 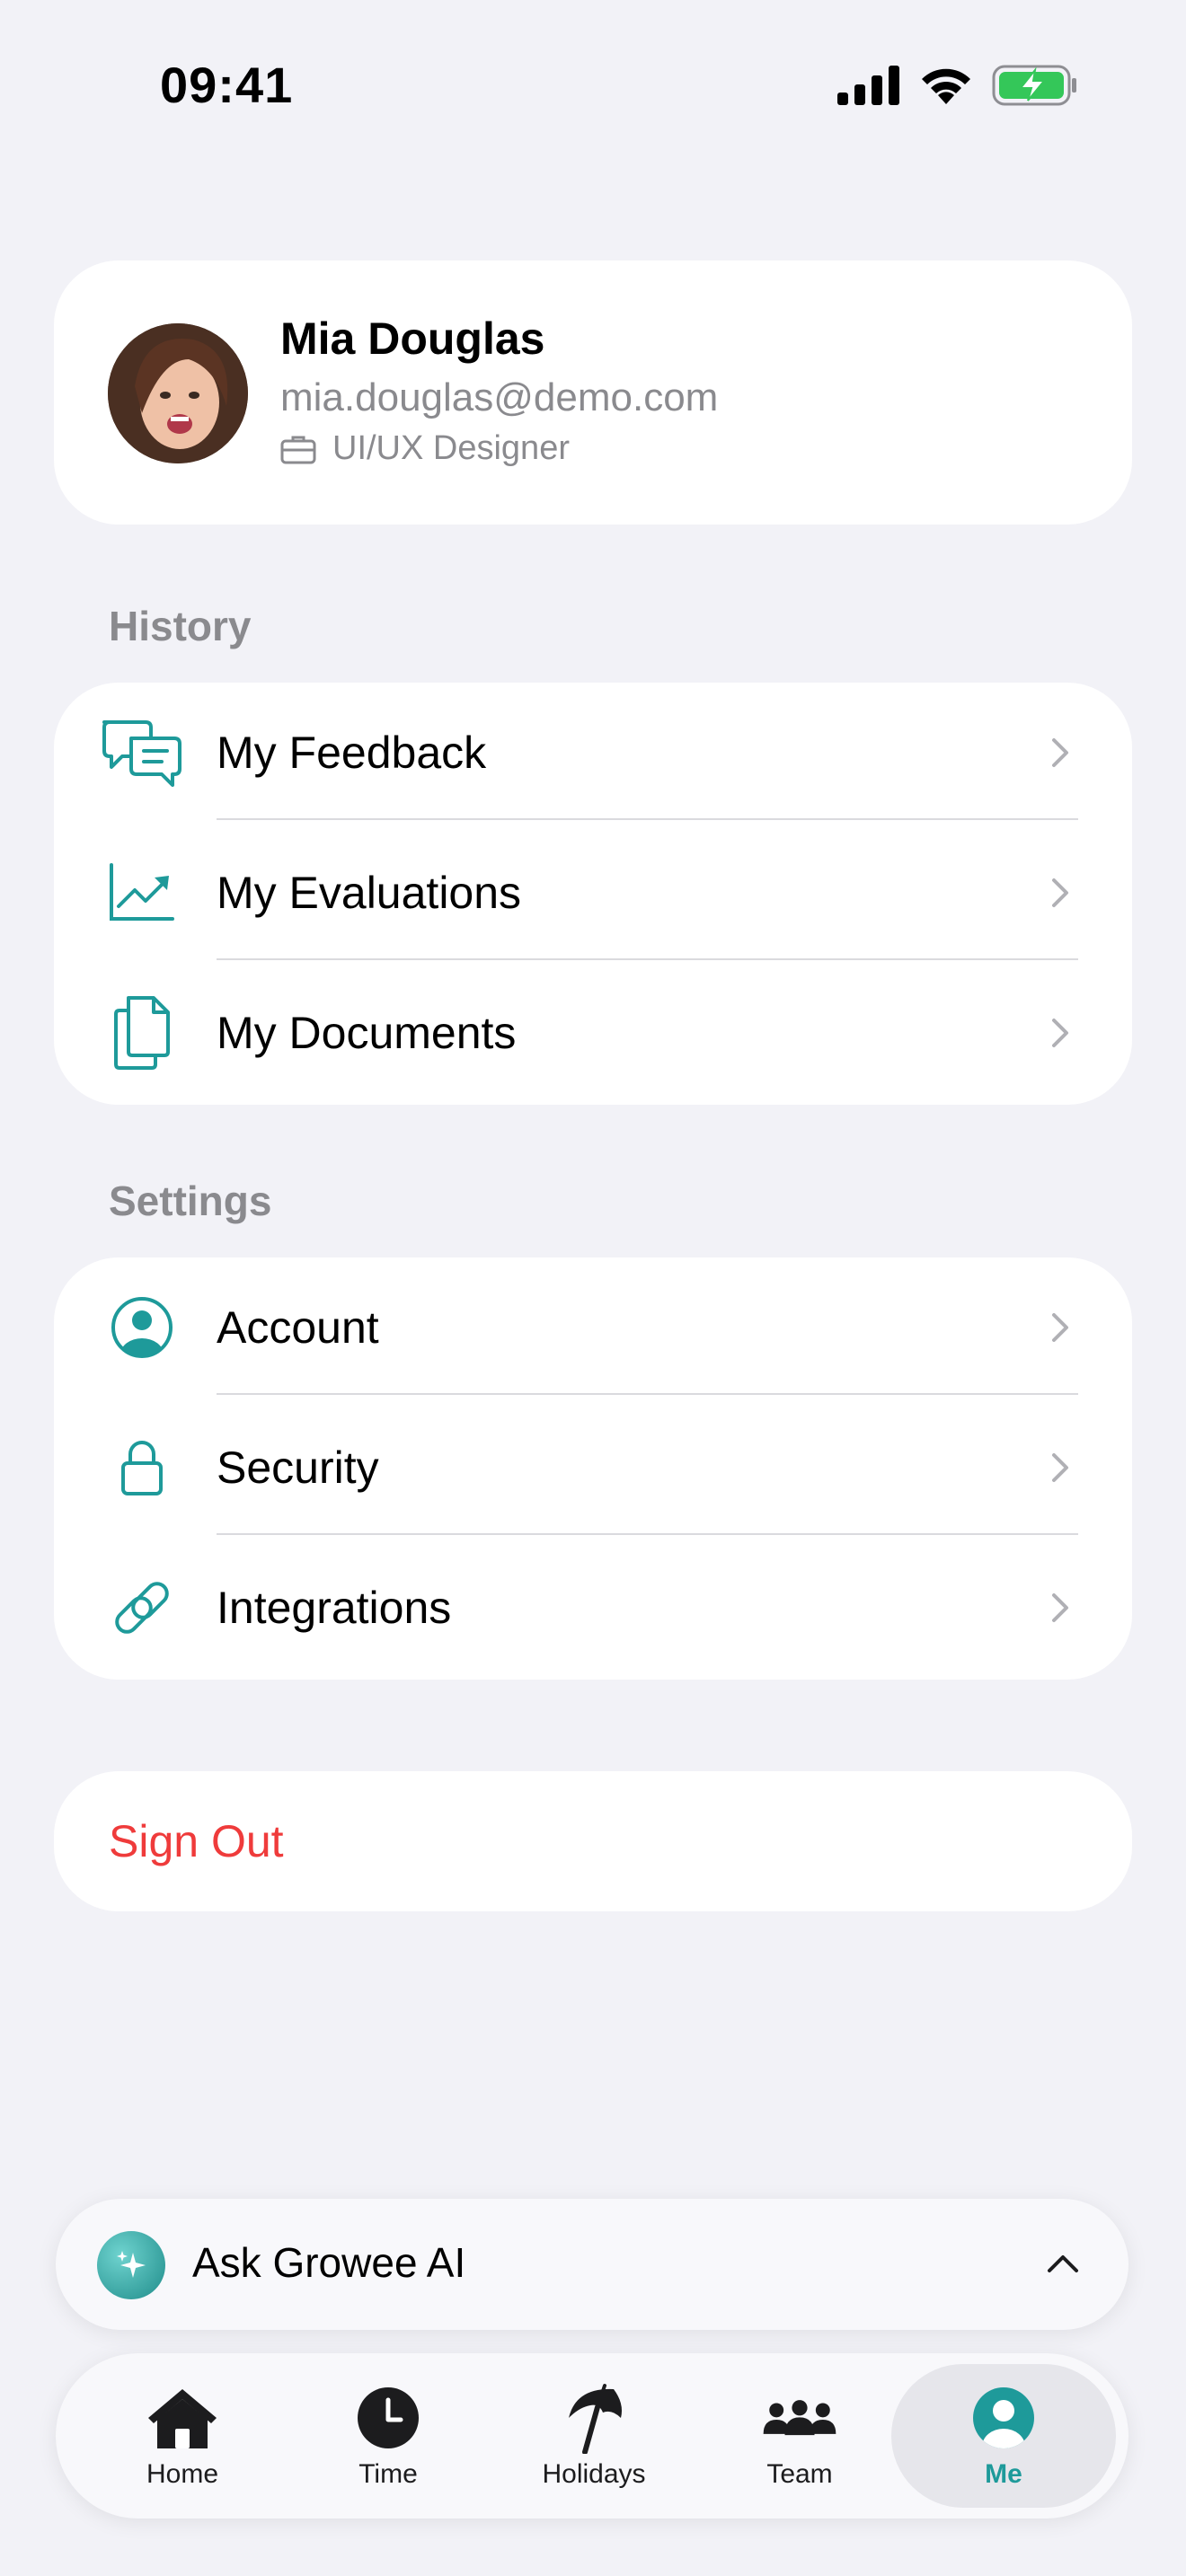 What do you see at coordinates (593, 1841) in the screenshot?
I see `sign-out-button: Sign Out` at bounding box center [593, 1841].